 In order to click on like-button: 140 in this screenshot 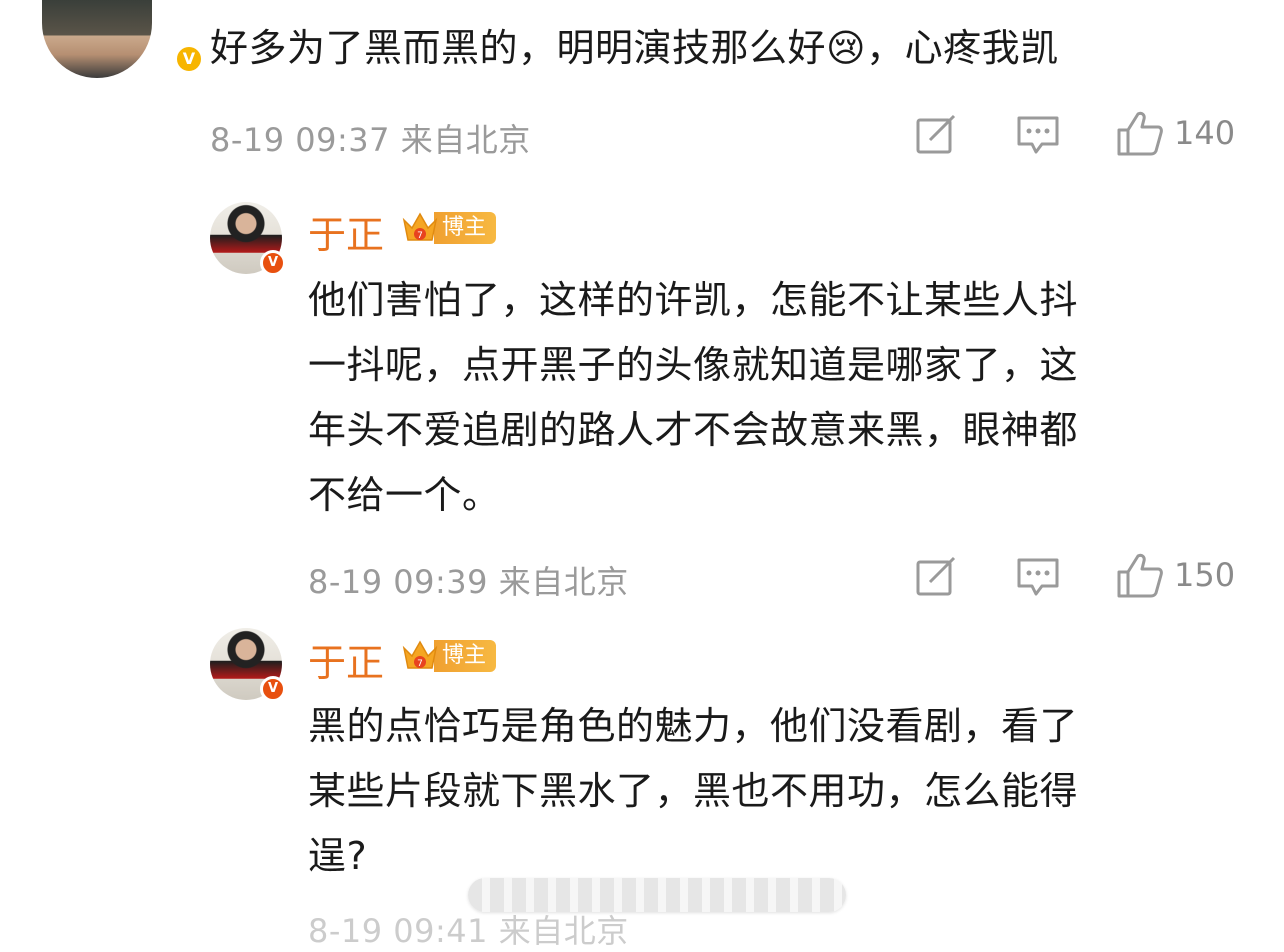, I will do `click(1175, 133)`.